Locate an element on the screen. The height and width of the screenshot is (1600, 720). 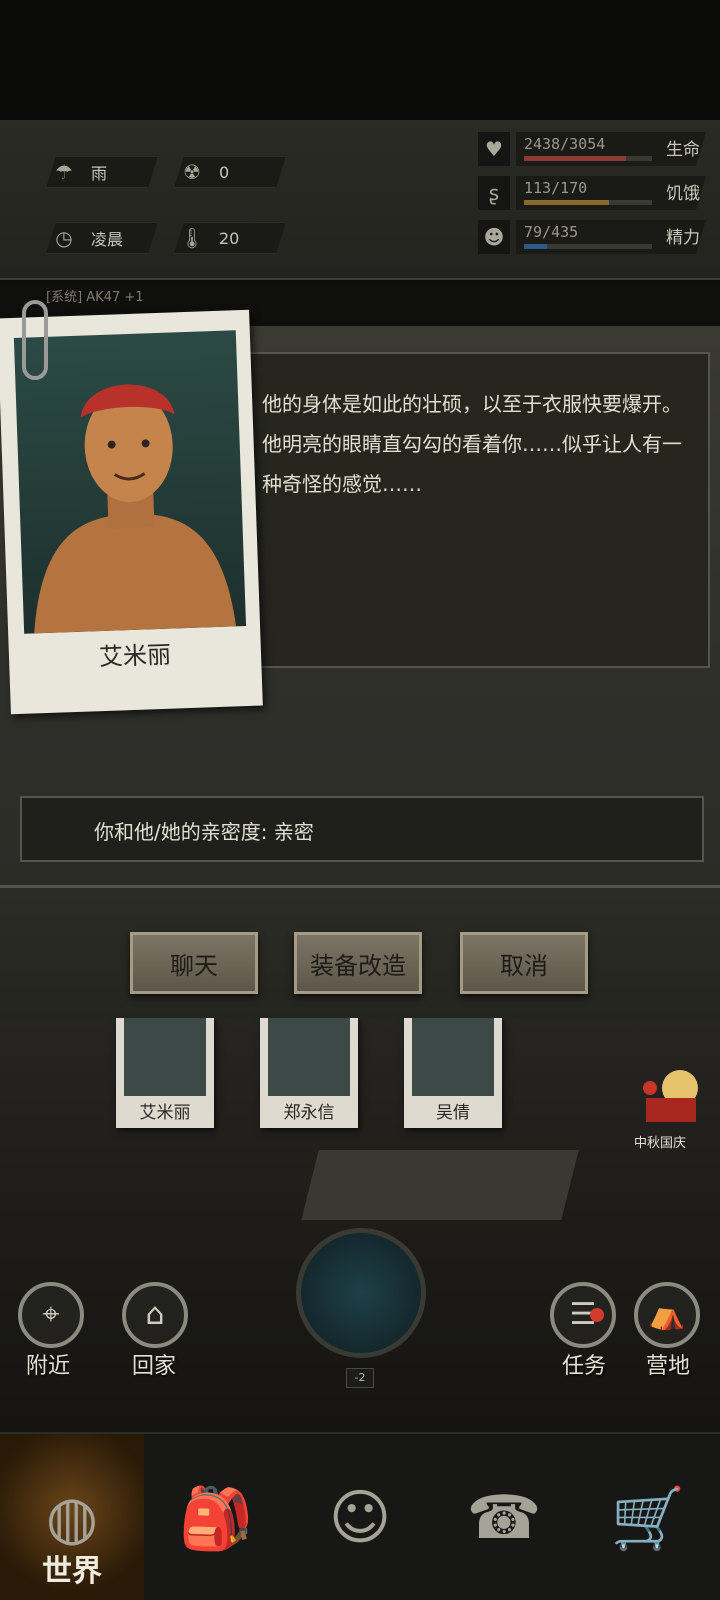
temperature-value: 20 is located at coordinates (229, 238).